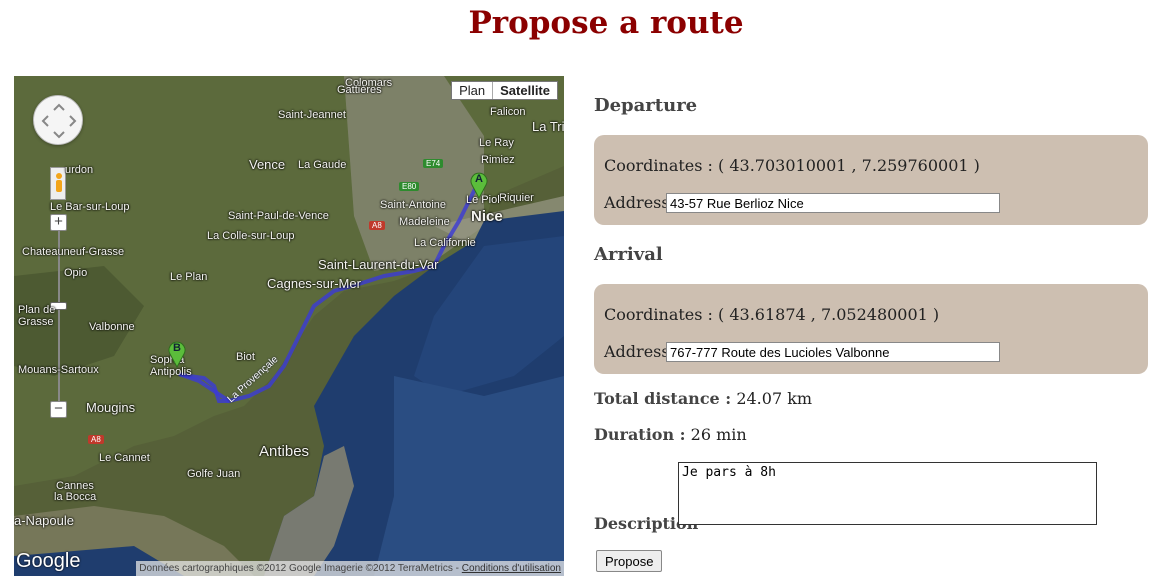 The width and height of the screenshot is (1162, 587). Describe the element at coordinates (424, 222) in the screenshot. I see `map-place-label: Madeleine` at that location.